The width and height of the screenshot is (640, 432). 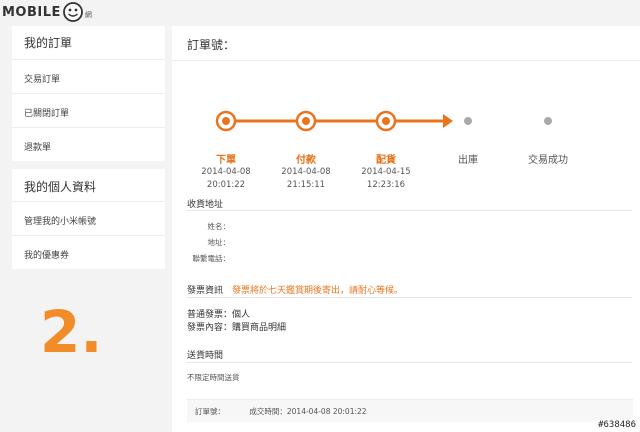 What do you see at coordinates (548, 160) in the screenshot?
I see `step-label-complete: 交易成功` at bounding box center [548, 160].